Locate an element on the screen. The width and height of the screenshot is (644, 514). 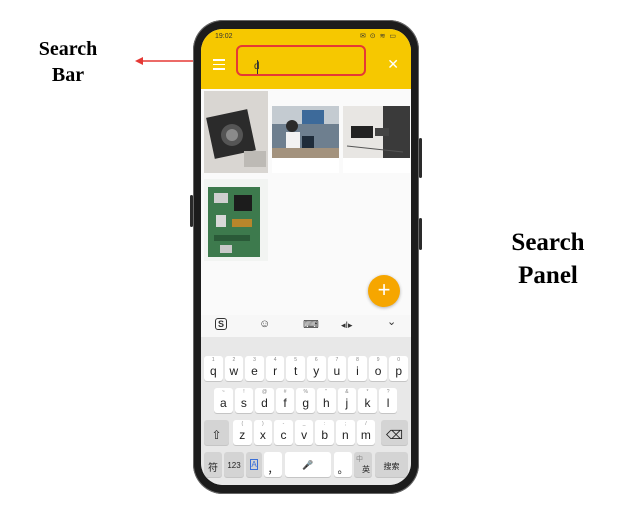
key-n: ; n is located at coordinates (345, 432).